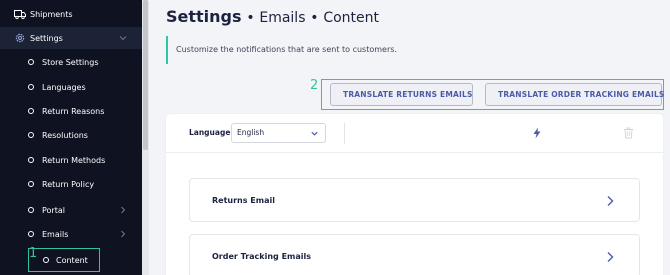  What do you see at coordinates (71, 234) in the screenshot?
I see `sidebar-item-emails: Emails` at bounding box center [71, 234].